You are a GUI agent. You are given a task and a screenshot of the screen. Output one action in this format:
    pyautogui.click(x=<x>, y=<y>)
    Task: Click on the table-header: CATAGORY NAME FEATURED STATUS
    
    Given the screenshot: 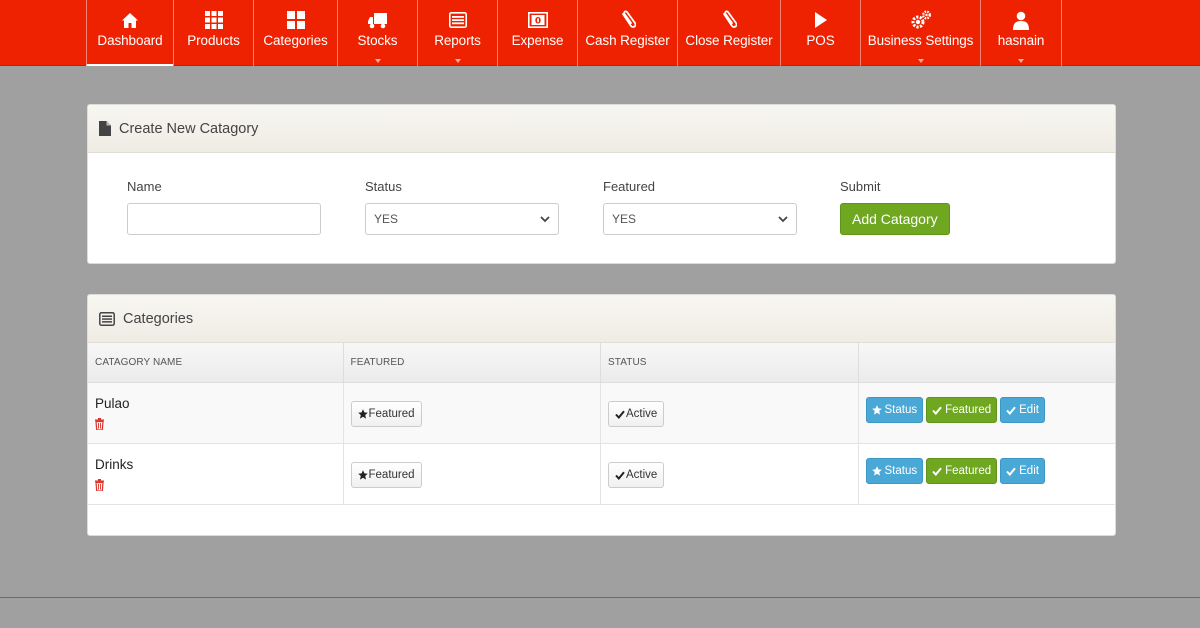 What is the action you would take?
    pyautogui.click(x=601, y=363)
    